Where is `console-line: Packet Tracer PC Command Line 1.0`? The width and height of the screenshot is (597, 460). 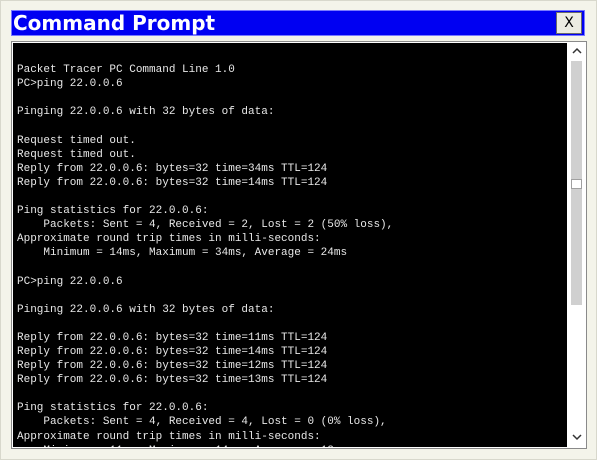
console-line: Packet Tracer PC Command Line 1.0 is located at coordinates (126, 70).